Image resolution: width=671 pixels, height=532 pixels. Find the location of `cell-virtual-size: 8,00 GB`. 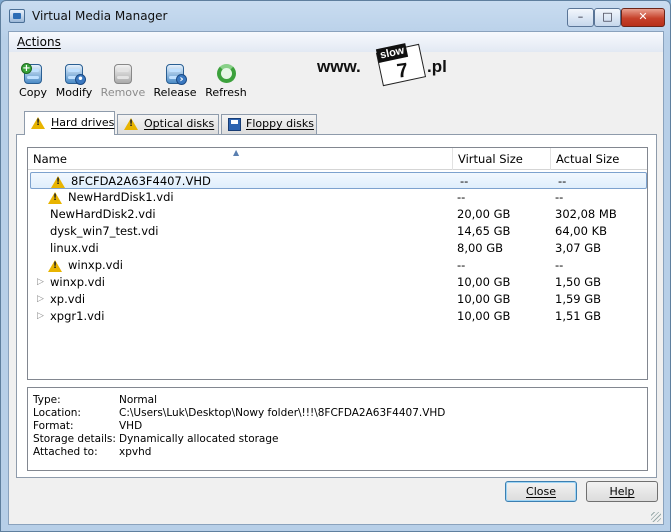

cell-virtual-size: 8,00 GB is located at coordinates (480, 248).